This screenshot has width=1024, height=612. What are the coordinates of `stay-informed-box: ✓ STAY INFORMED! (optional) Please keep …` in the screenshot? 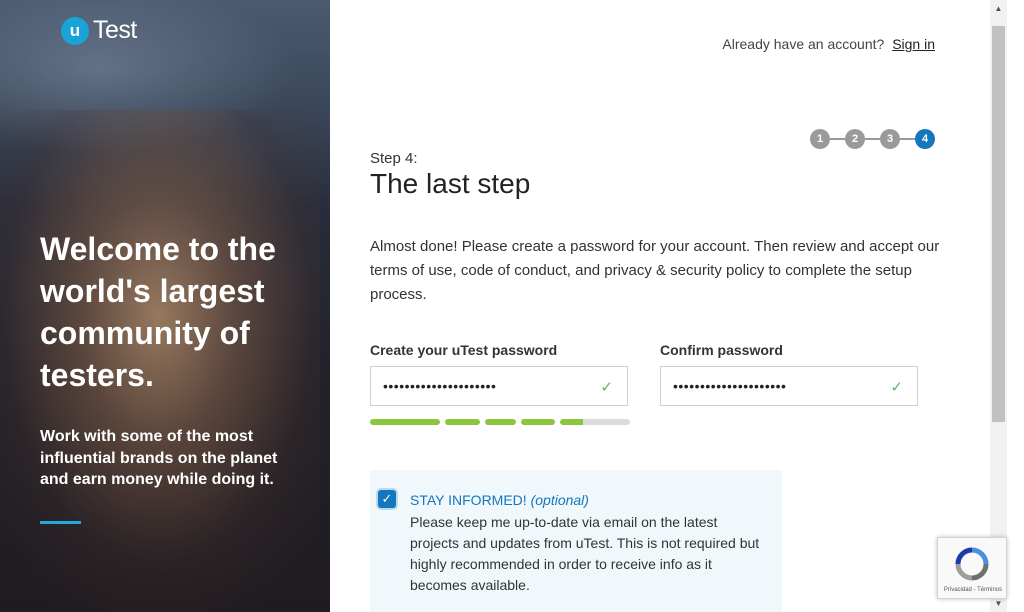 It's located at (576, 541).